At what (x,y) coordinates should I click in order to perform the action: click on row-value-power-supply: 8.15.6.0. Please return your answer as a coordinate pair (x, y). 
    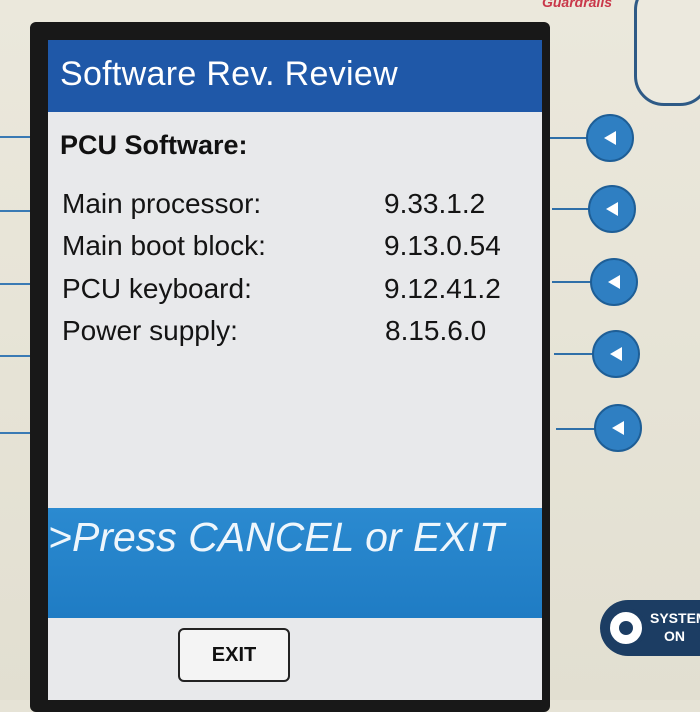
    Looking at the image, I should click on (436, 330).